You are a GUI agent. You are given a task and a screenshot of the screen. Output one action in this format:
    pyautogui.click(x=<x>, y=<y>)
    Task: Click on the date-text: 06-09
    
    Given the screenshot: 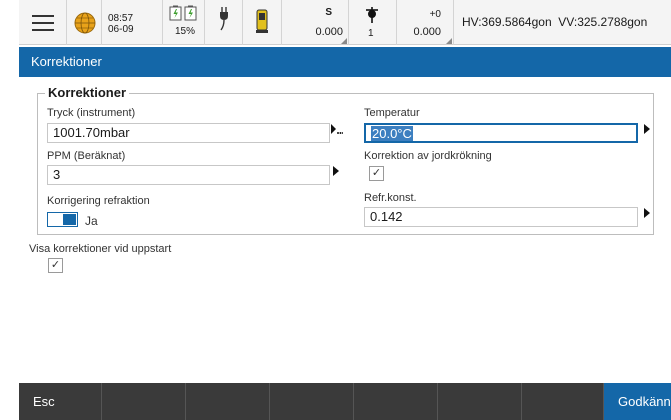 What is the action you would take?
    pyautogui.click(x=121, y=29)
    